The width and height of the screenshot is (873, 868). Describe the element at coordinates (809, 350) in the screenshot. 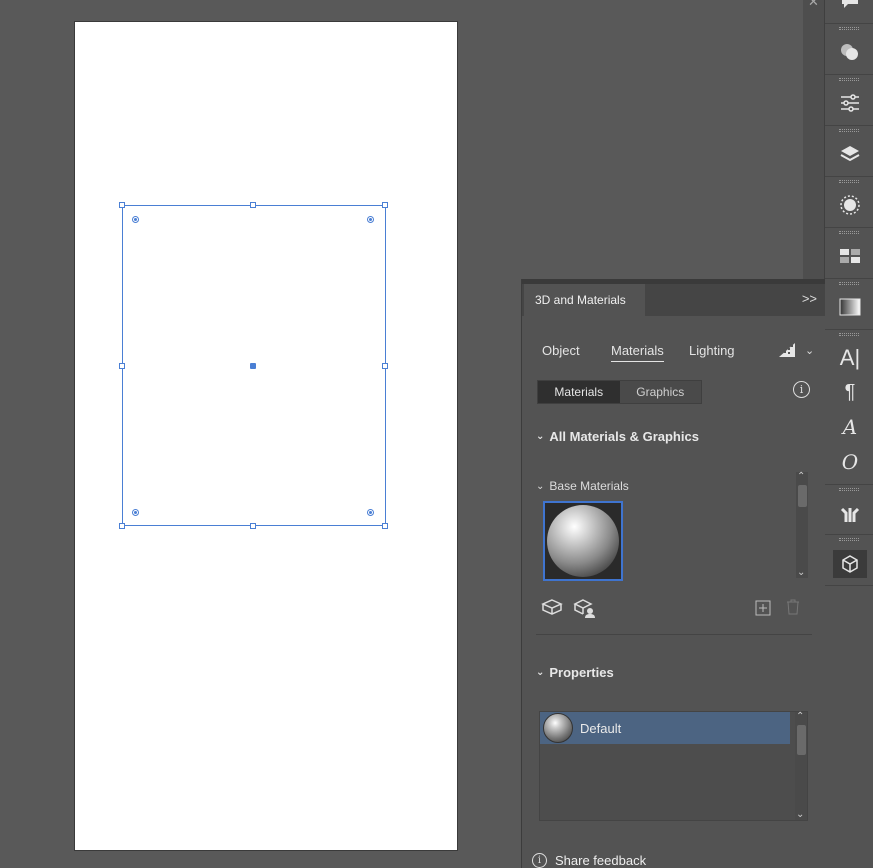

I see `render-options-chevron-icon: ⌄` at that location.